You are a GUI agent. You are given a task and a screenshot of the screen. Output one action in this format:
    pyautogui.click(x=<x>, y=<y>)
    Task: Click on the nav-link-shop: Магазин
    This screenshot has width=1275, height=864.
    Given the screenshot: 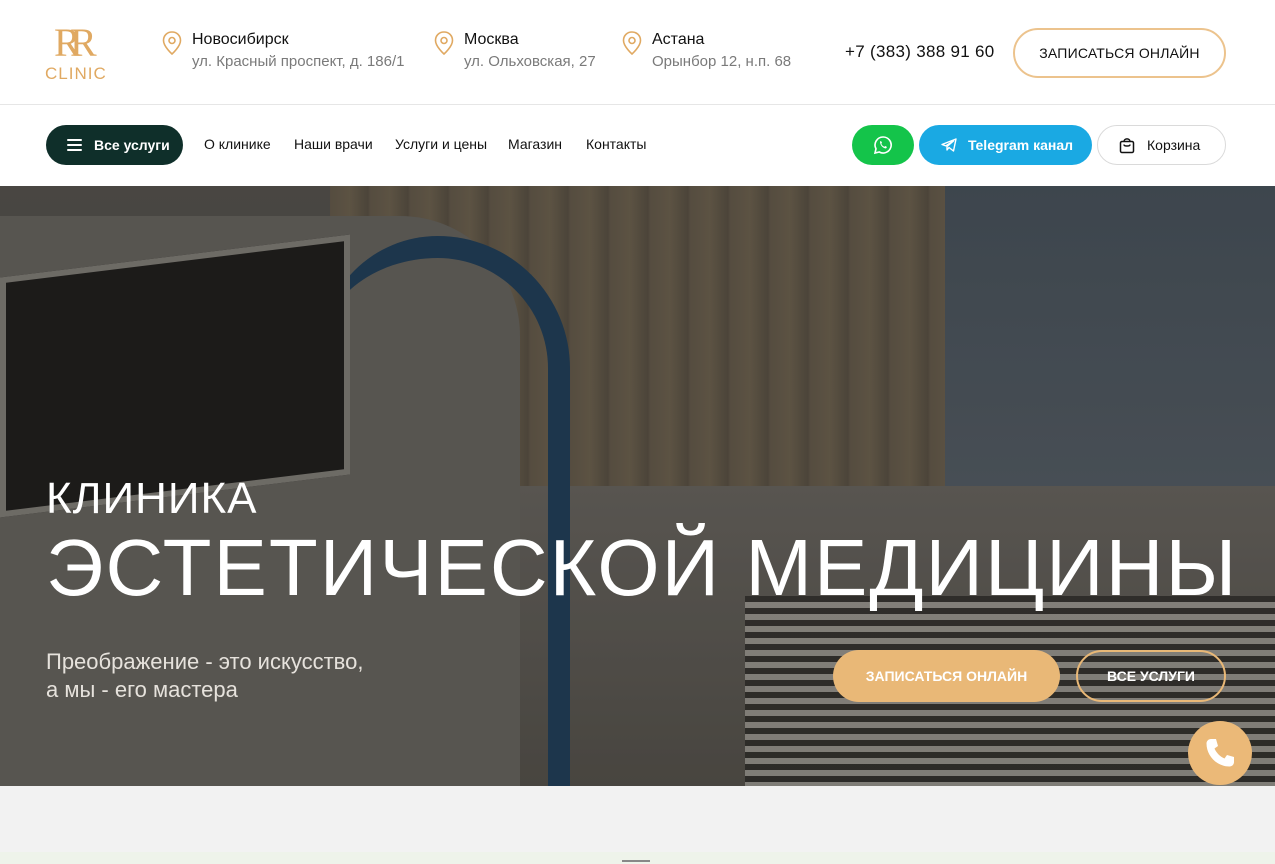 What is the action you would take?
    pyautogui.click(x=535, y=144)
    